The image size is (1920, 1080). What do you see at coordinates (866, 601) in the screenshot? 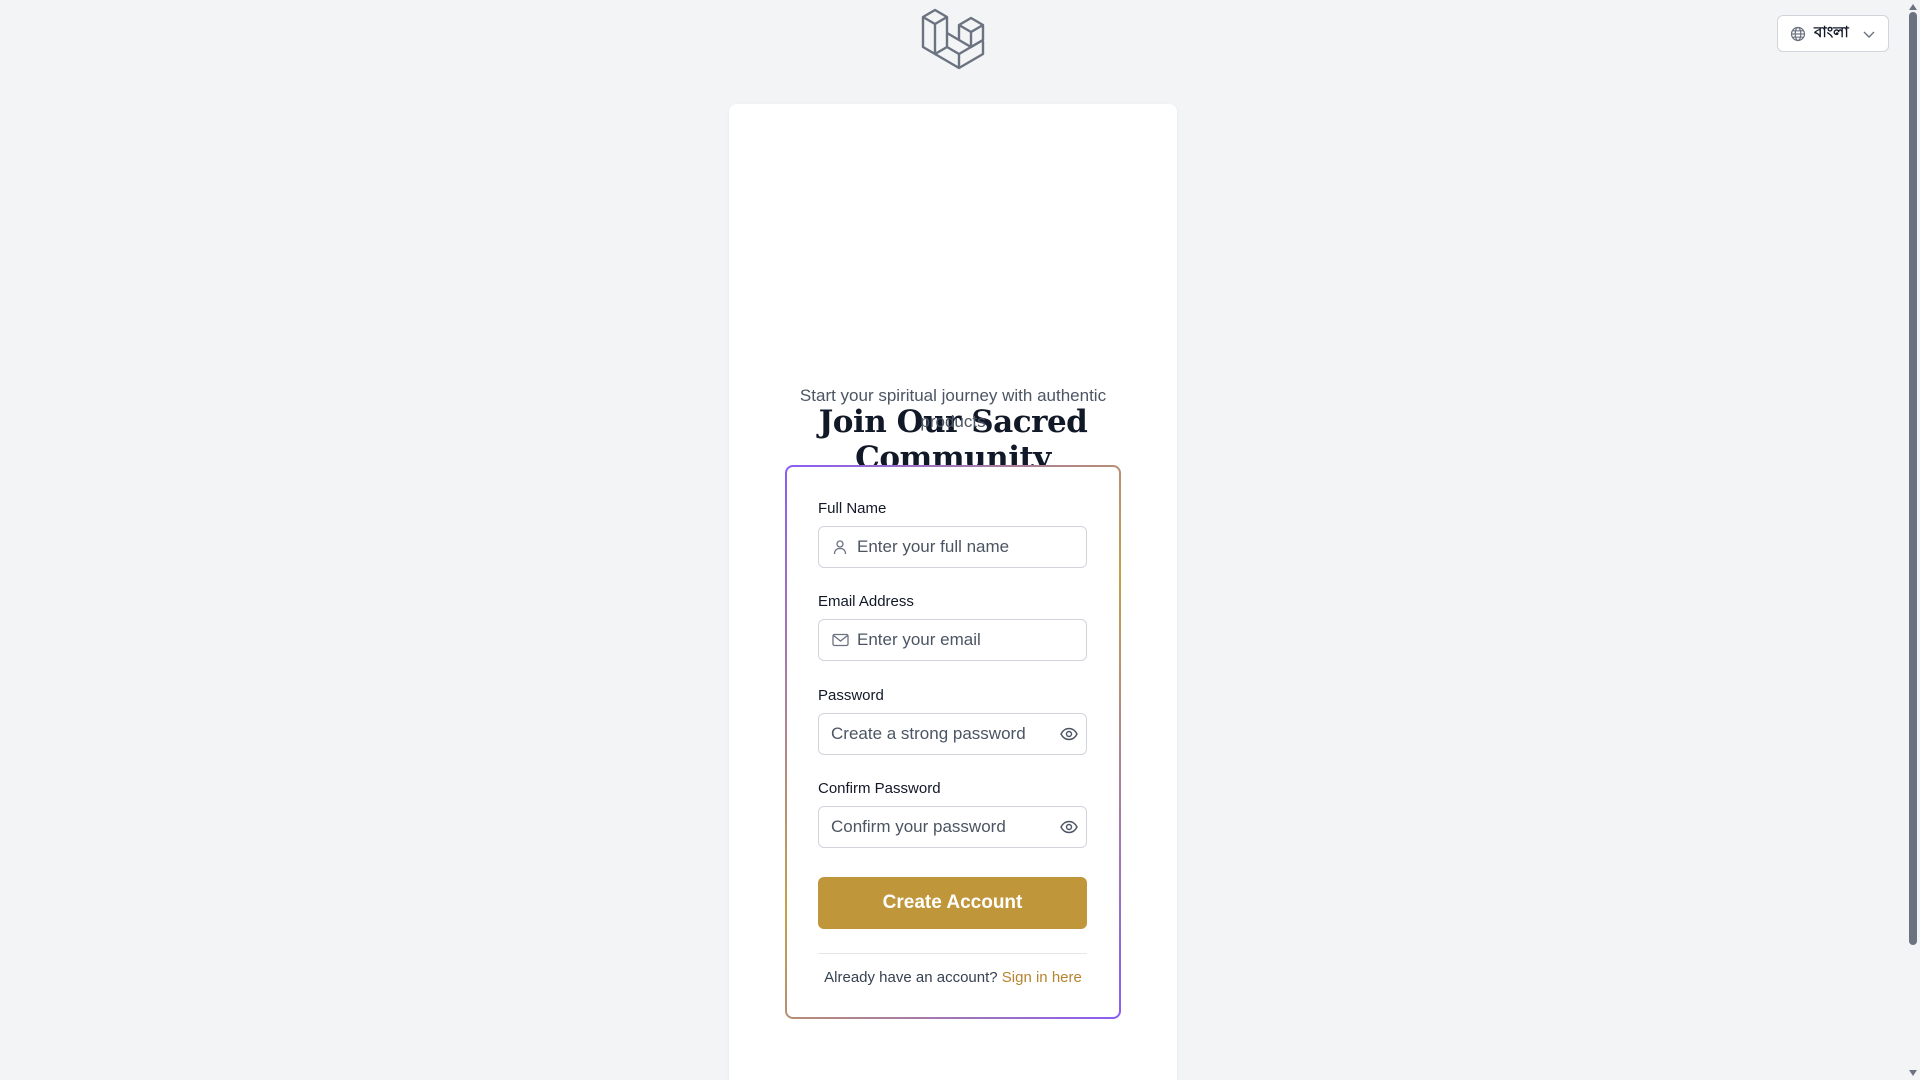
I see `email-label: Email Address` at bounding box center [866, 601].